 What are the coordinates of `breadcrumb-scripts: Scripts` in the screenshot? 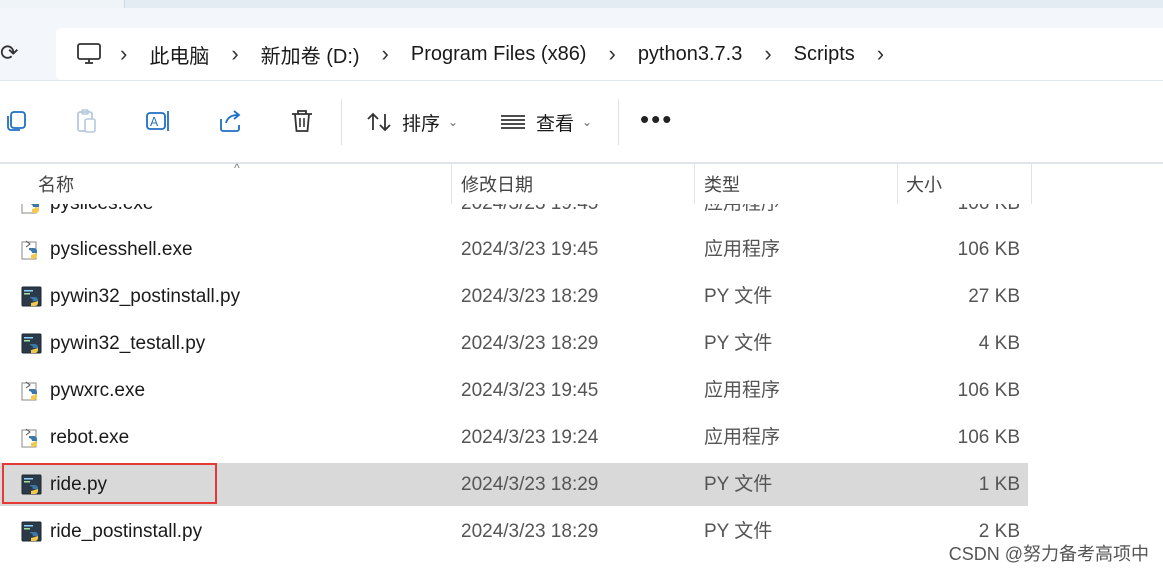 It's located at (824, 54).